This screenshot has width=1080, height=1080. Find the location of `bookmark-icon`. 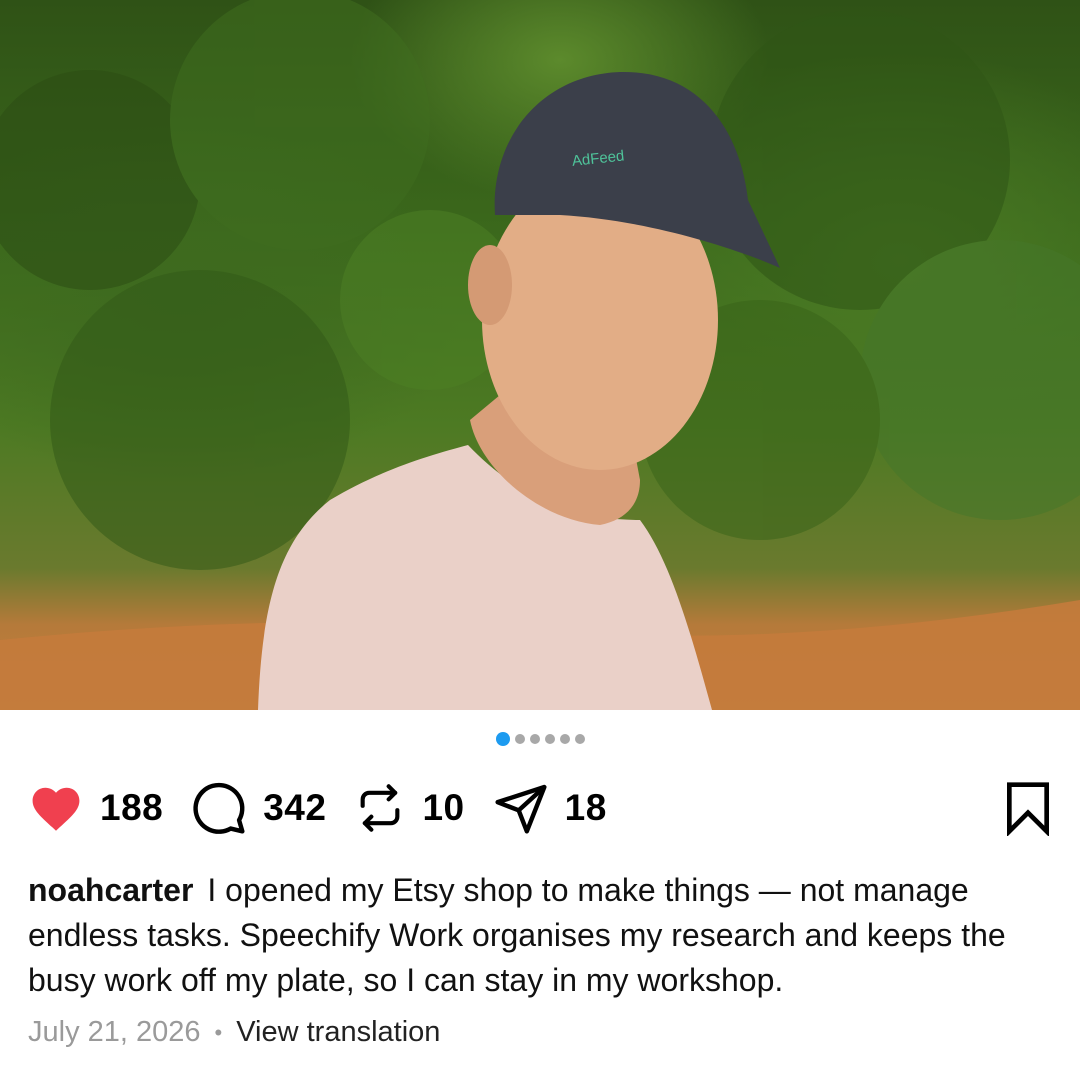

bookmark-icon is located at coordinates (1028, 809).